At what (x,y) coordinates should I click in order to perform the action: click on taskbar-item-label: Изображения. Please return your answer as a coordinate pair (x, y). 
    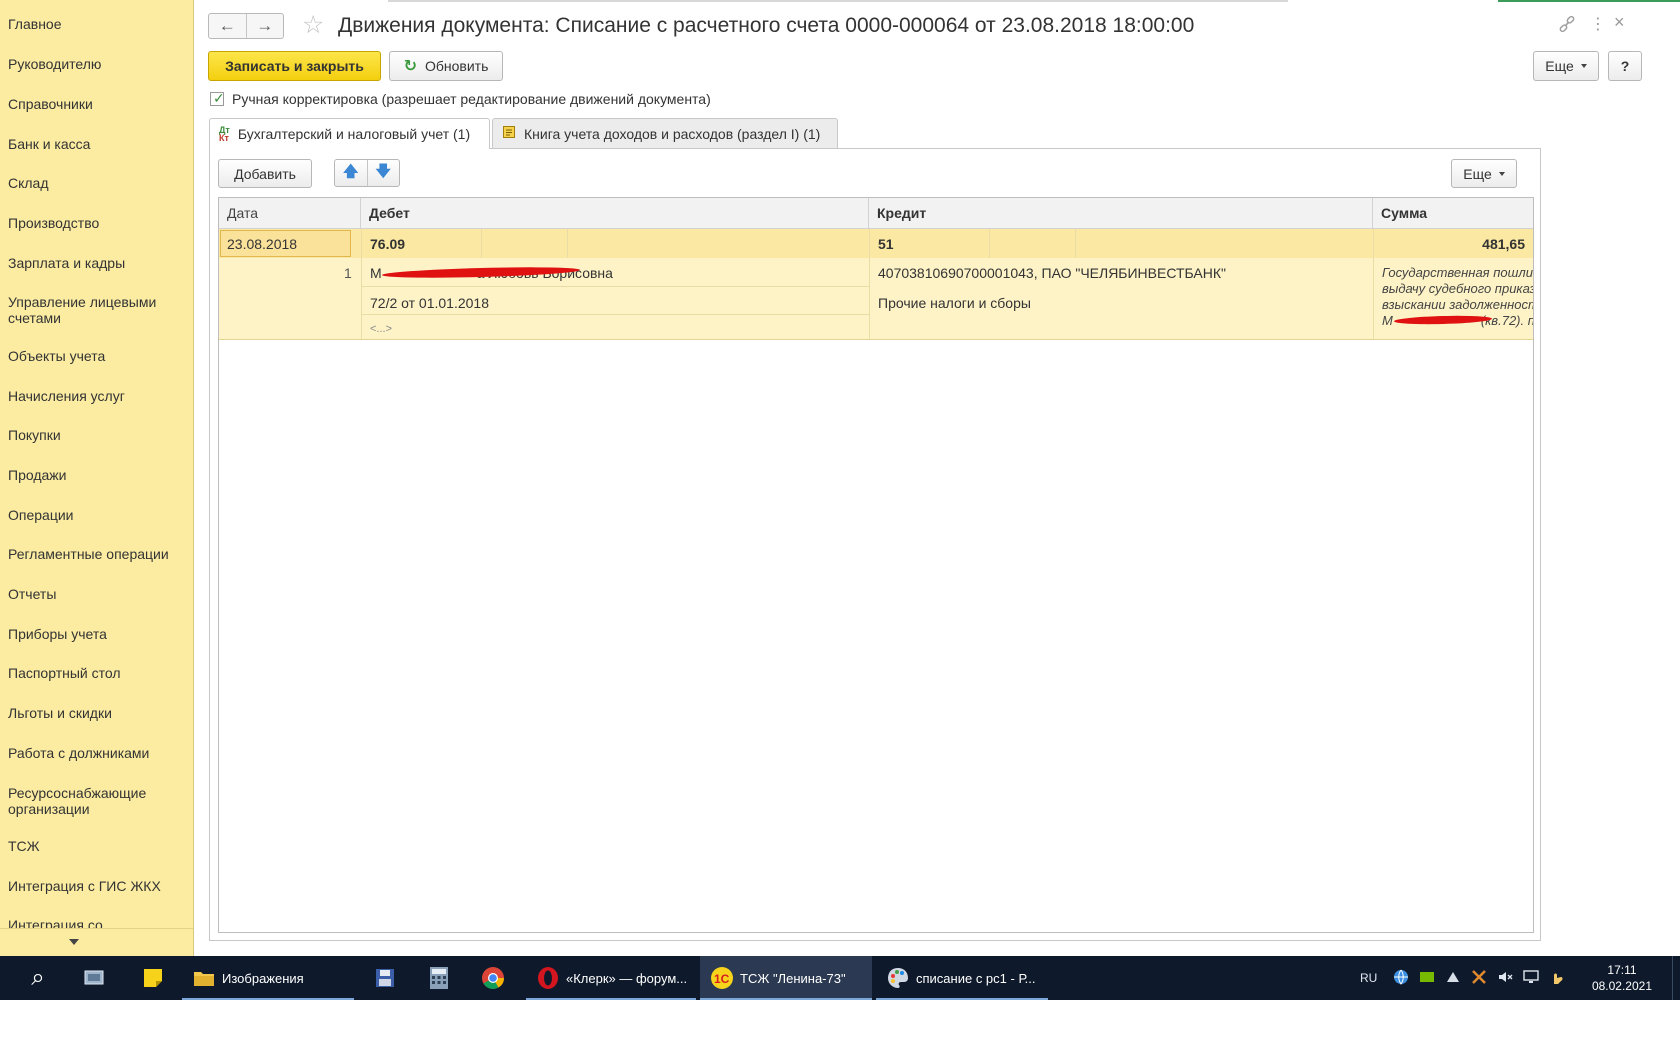
    Looking at the image, I should click on (263, 978).